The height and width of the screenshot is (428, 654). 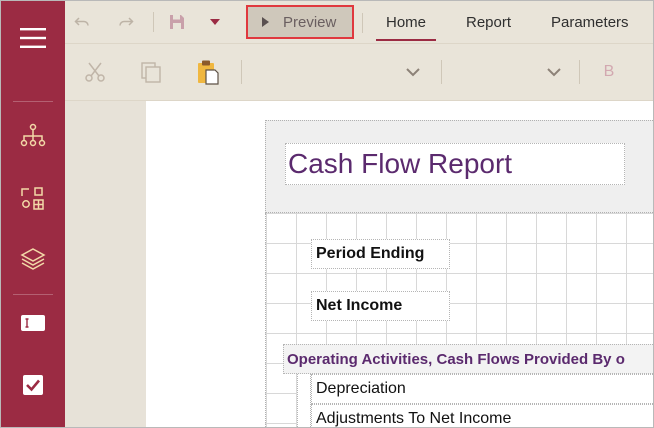 I want to click on bold-label: B, so click(x=609, y=71).